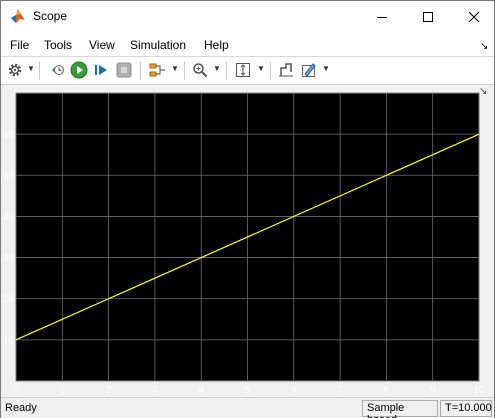 Image resolution: width=495 pixels, height=418 pixels. Describe the element at coordinates (9, 135) in the screenshot. I see `y-tick-label: 60` at that location.